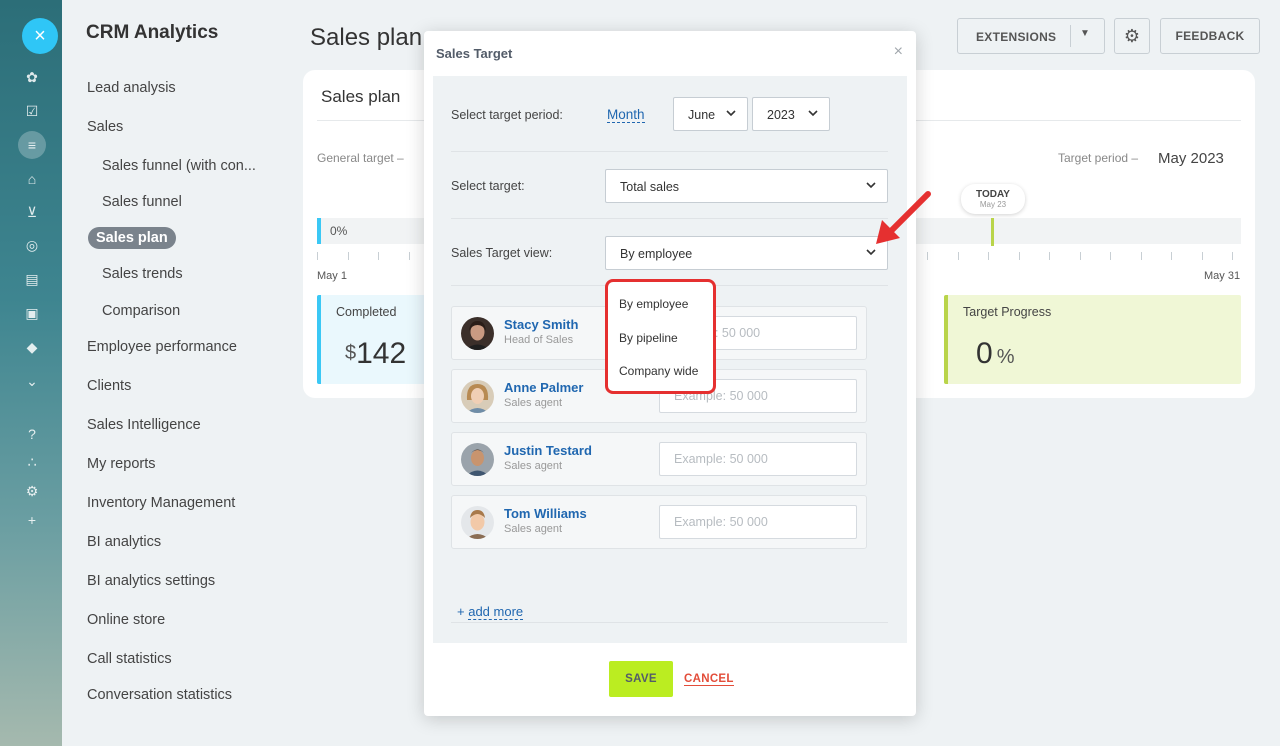  I want to click on employee-row: Tom Williams Sales agent Example: 50 000, so click(659, 522).